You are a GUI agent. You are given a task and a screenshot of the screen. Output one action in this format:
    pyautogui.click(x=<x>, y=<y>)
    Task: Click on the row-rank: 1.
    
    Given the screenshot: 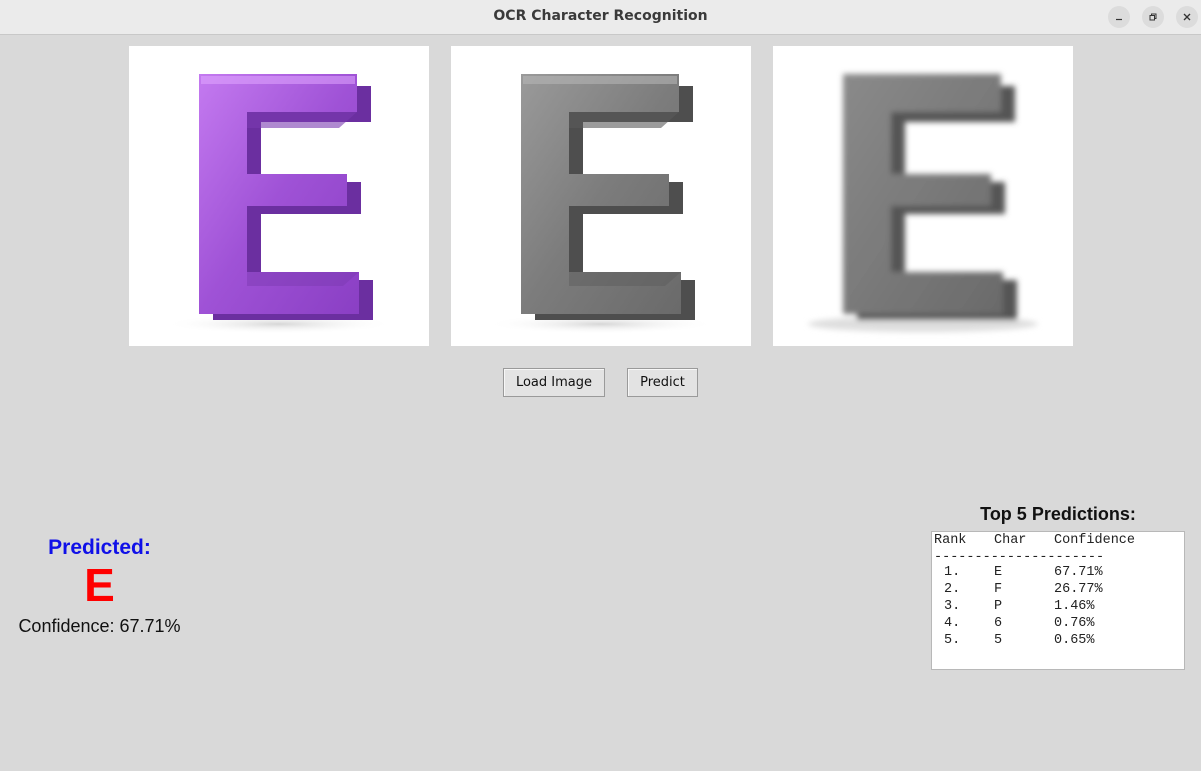 What is the action you would take?
    pyautogui.click(x=952, y=572)
    